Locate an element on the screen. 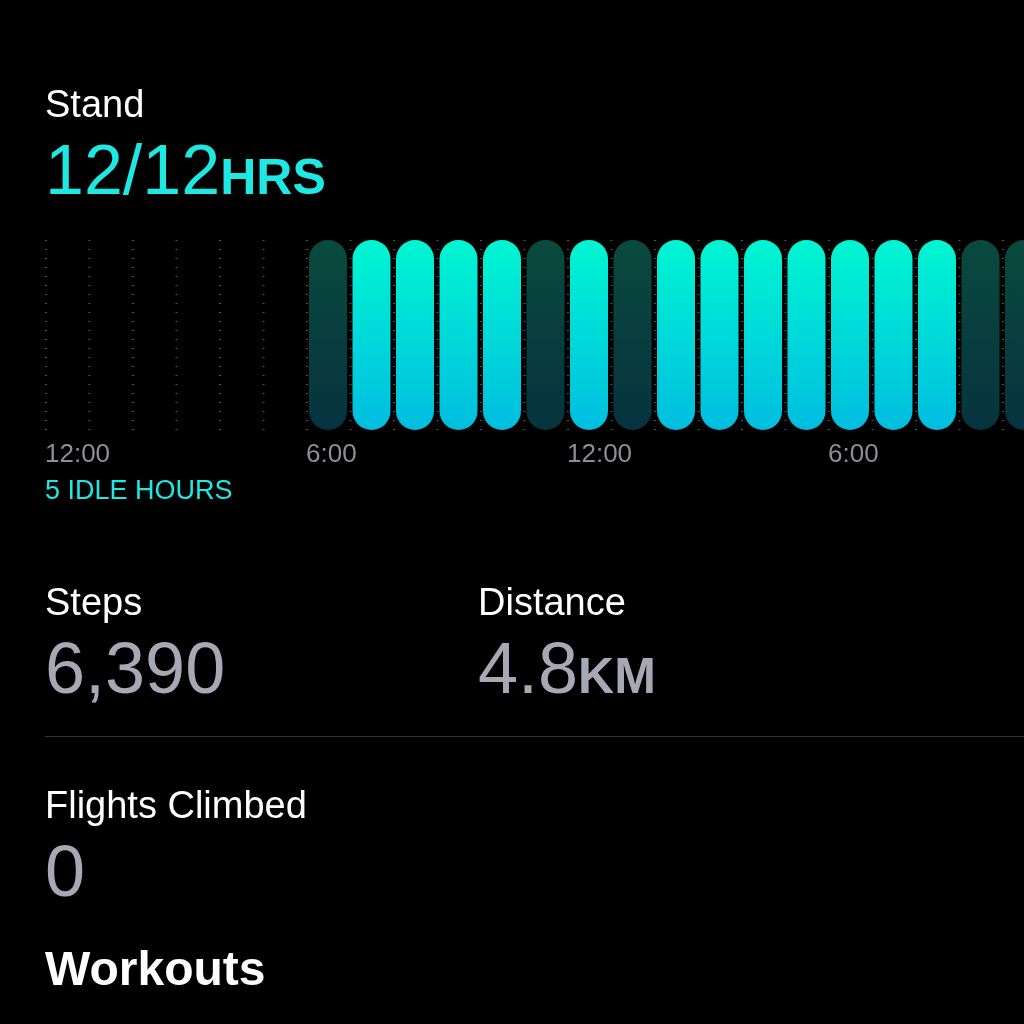  metric-value: 6,390 is located at coordinates (135, 668).